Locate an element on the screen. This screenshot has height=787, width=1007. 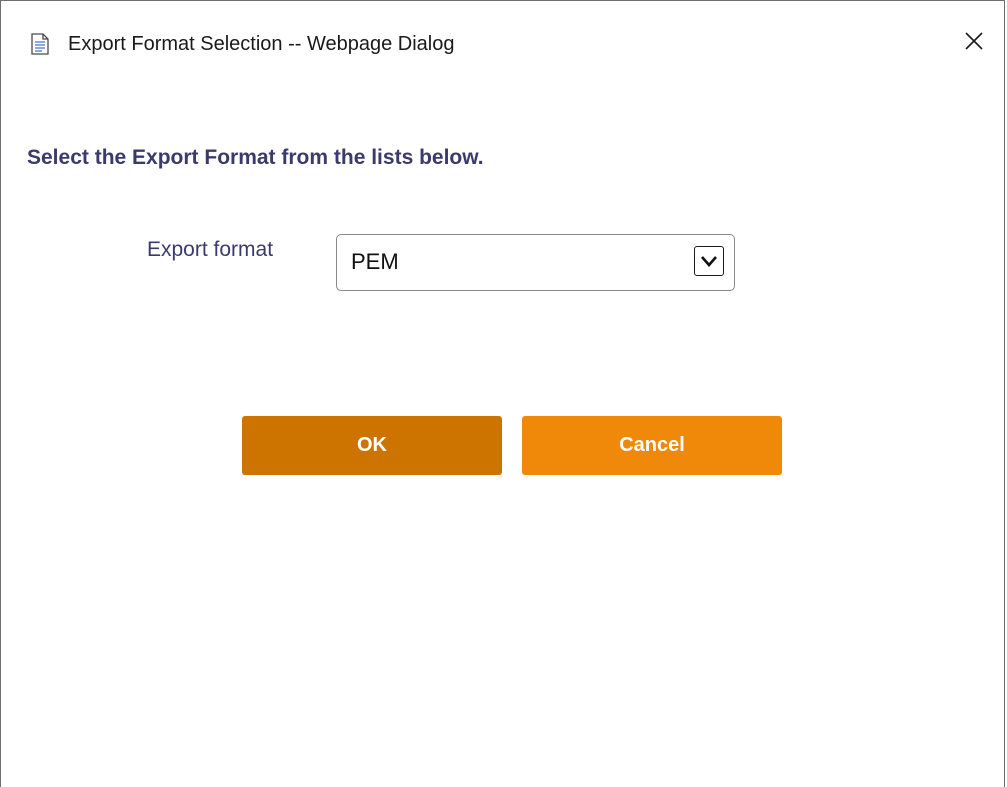
document-icon is located at coordinates (40, 44).